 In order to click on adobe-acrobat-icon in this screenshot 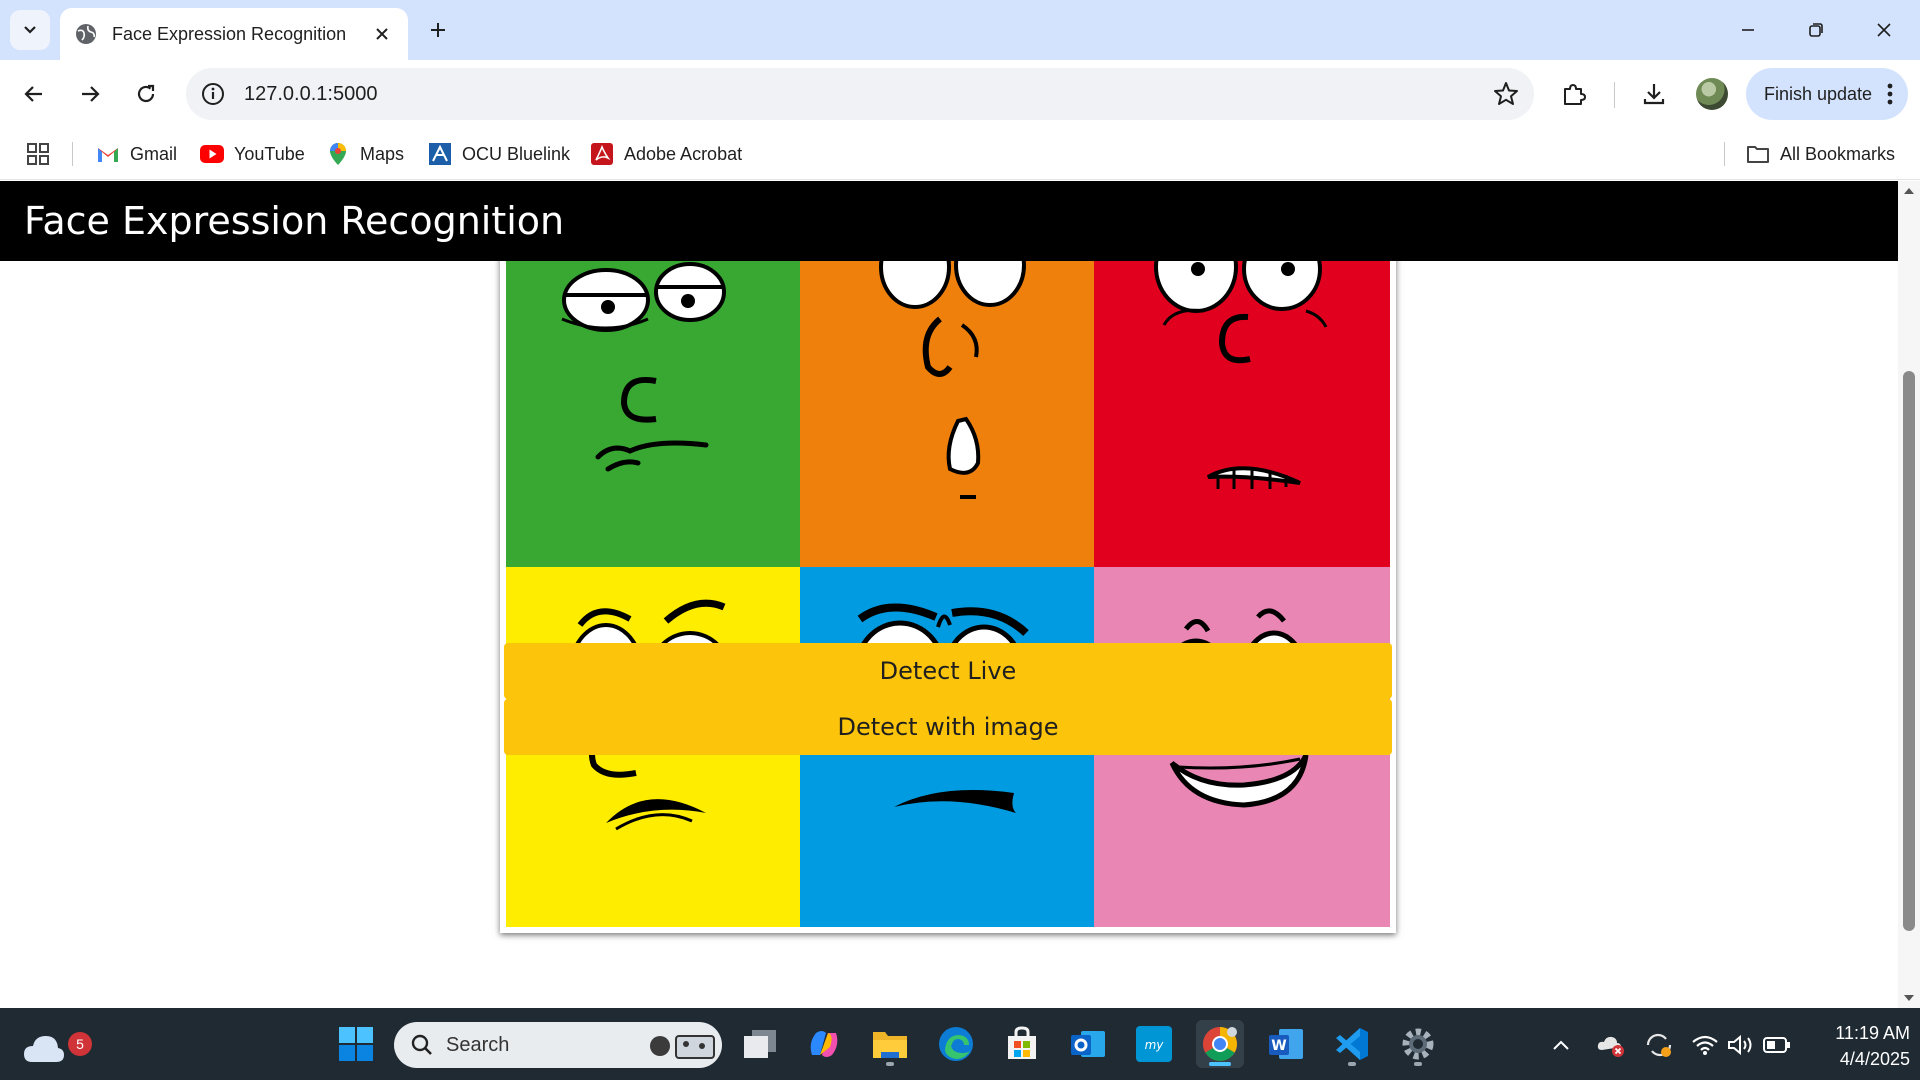, I will do `click(602, 154)`.